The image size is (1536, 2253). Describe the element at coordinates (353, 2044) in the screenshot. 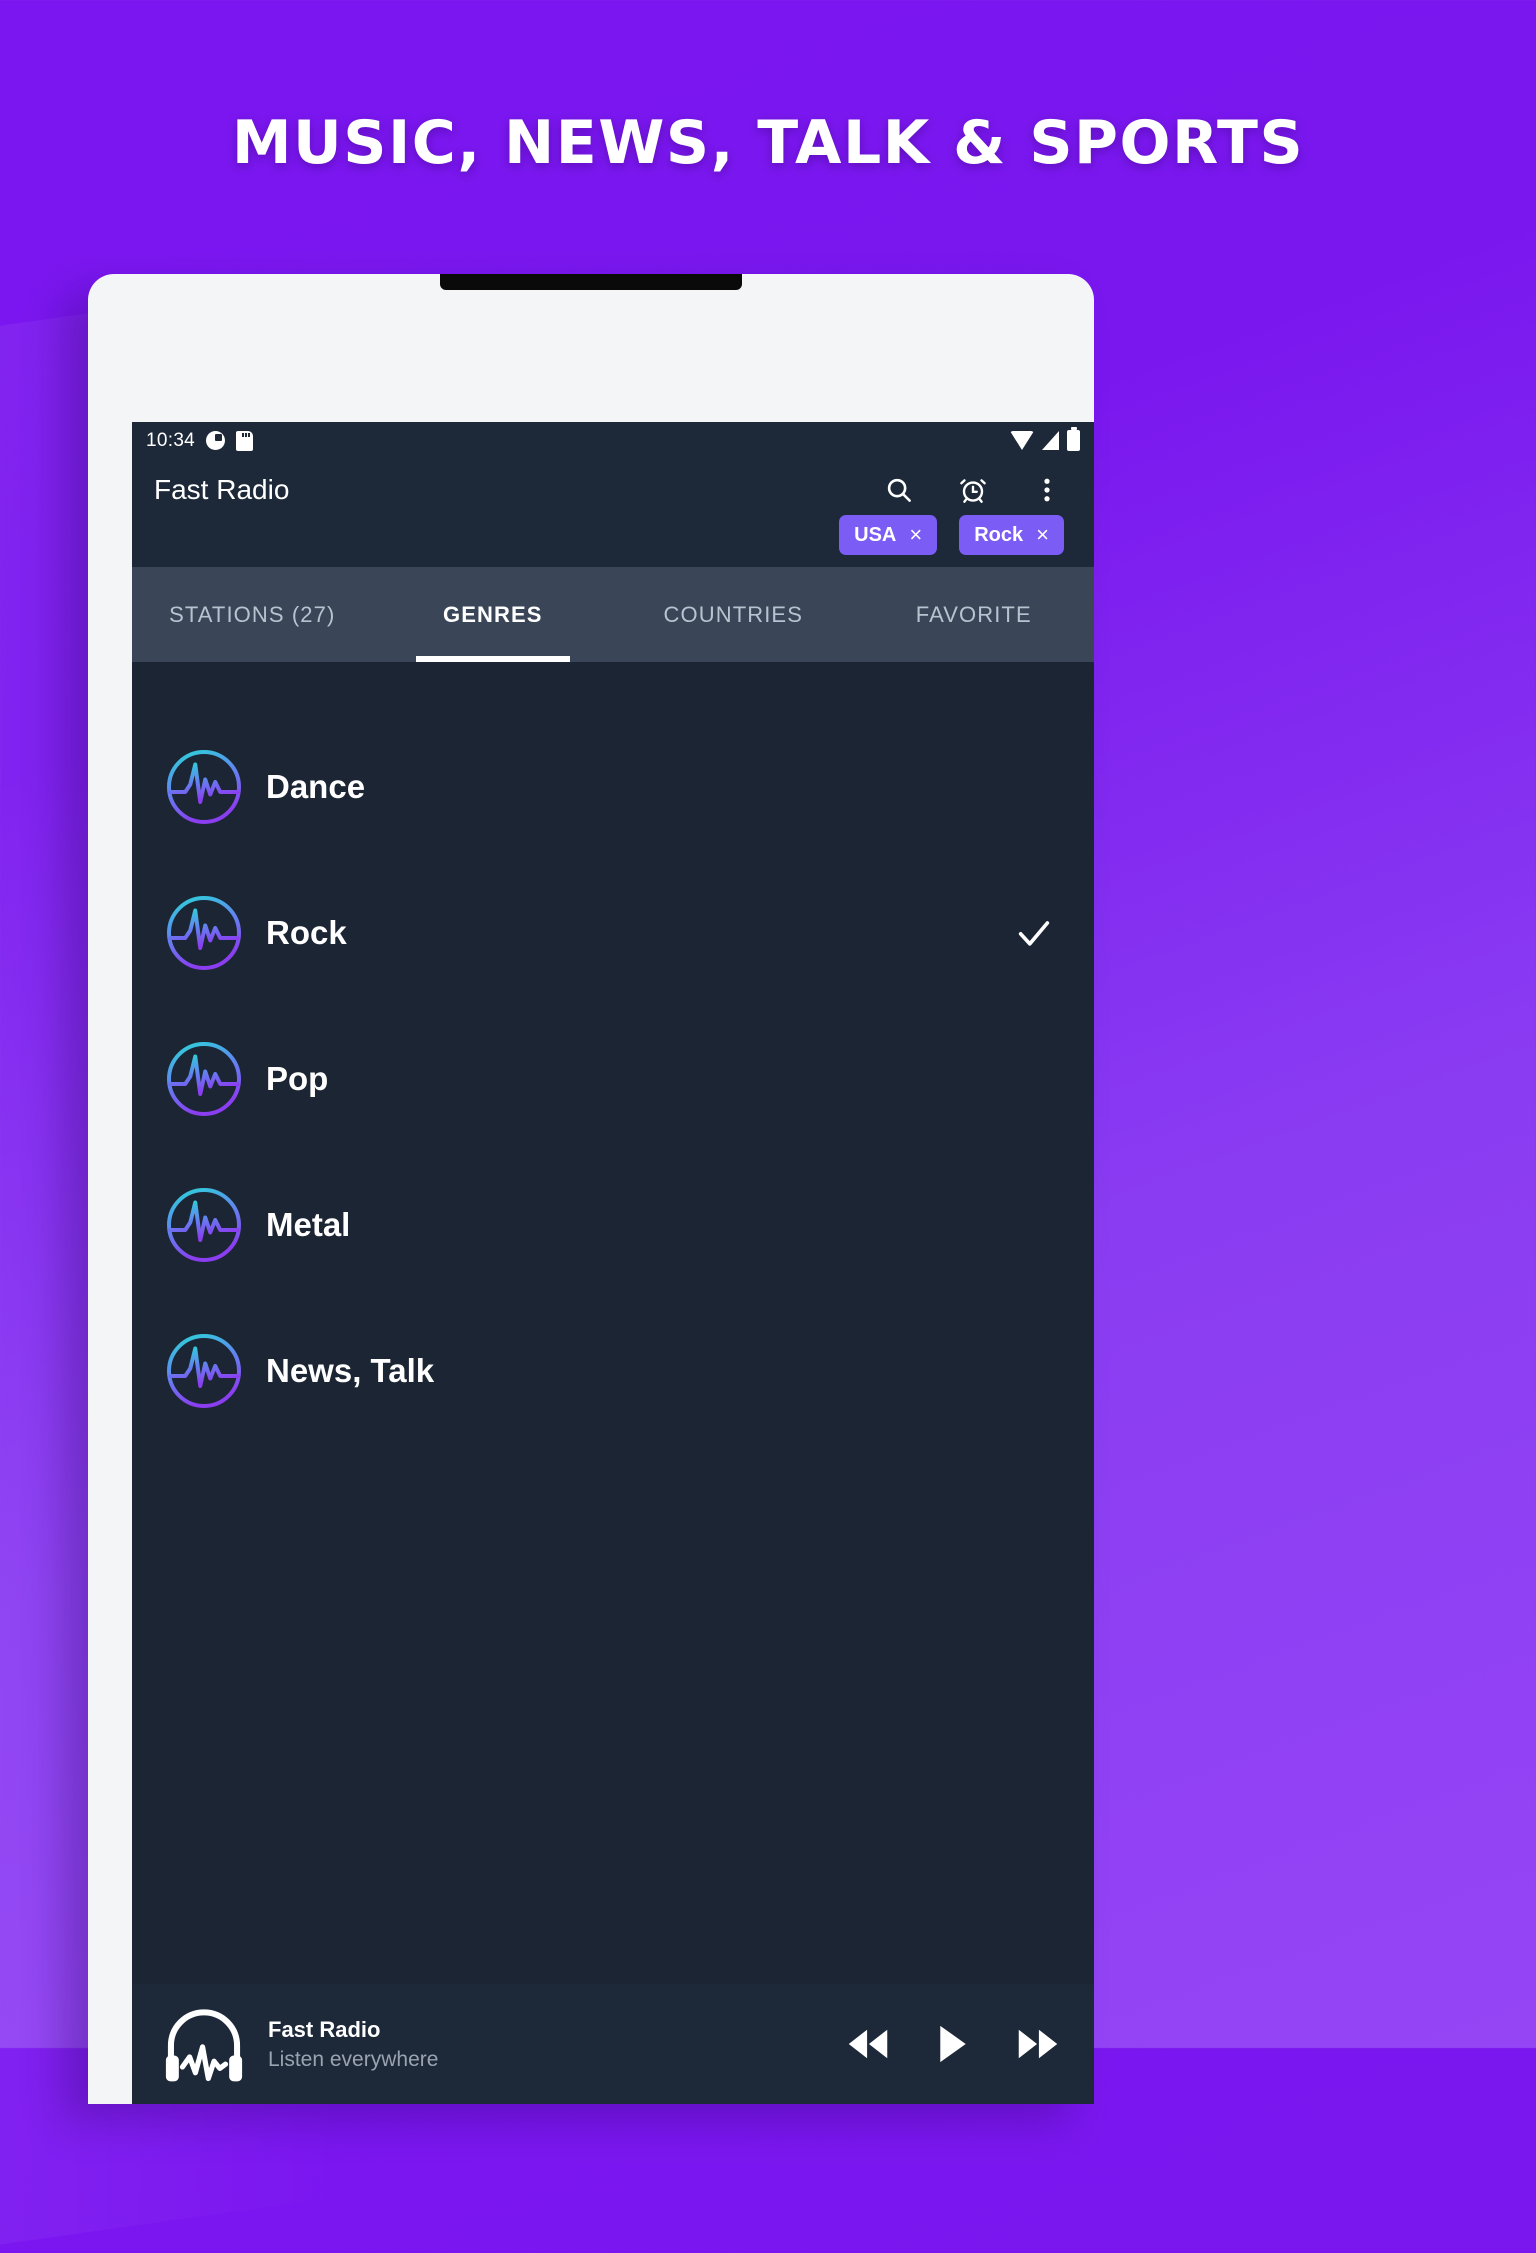

I see `player-metadata: Fast Radio Listen everywhere` at that location.